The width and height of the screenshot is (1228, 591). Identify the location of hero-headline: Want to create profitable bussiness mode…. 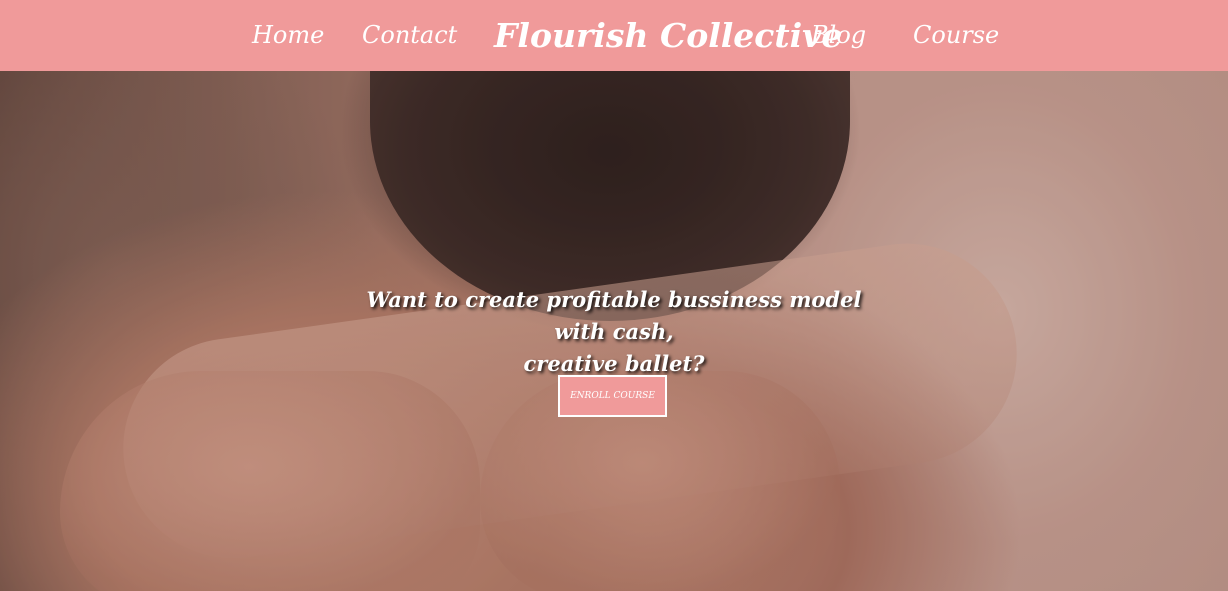
(614, 332).